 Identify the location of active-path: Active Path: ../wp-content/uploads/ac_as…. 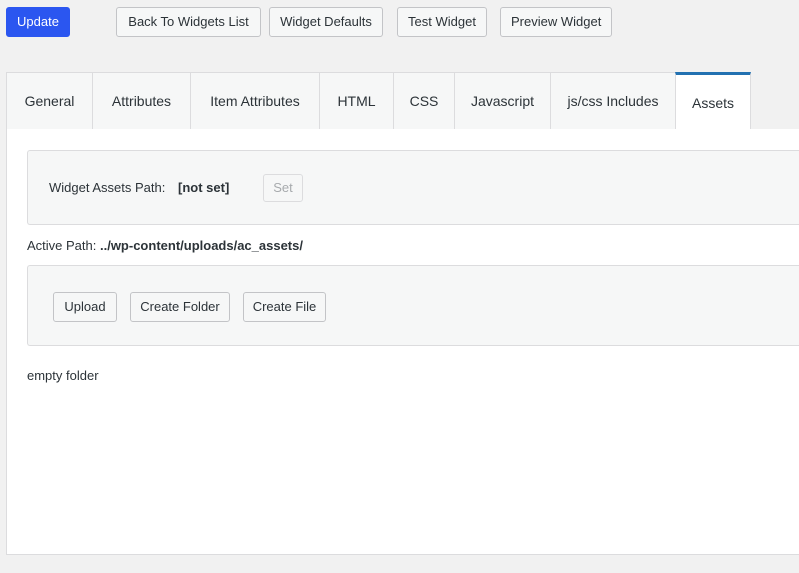
(165, 245).